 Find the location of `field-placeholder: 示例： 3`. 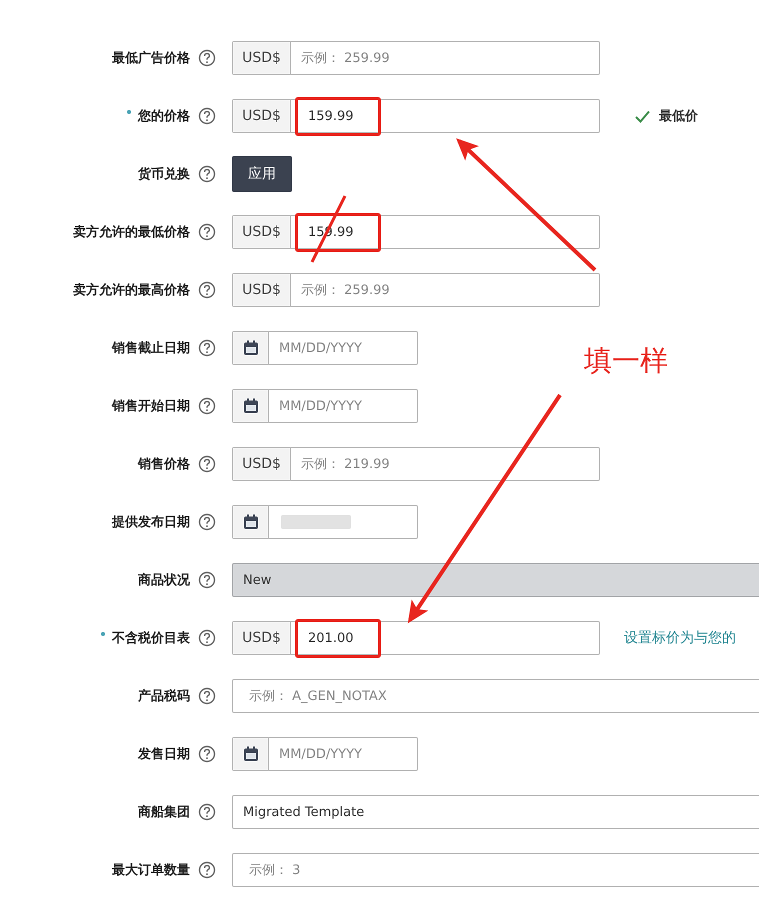

field-placeholder: 示例： 3 is located at coordinates (274, 870).